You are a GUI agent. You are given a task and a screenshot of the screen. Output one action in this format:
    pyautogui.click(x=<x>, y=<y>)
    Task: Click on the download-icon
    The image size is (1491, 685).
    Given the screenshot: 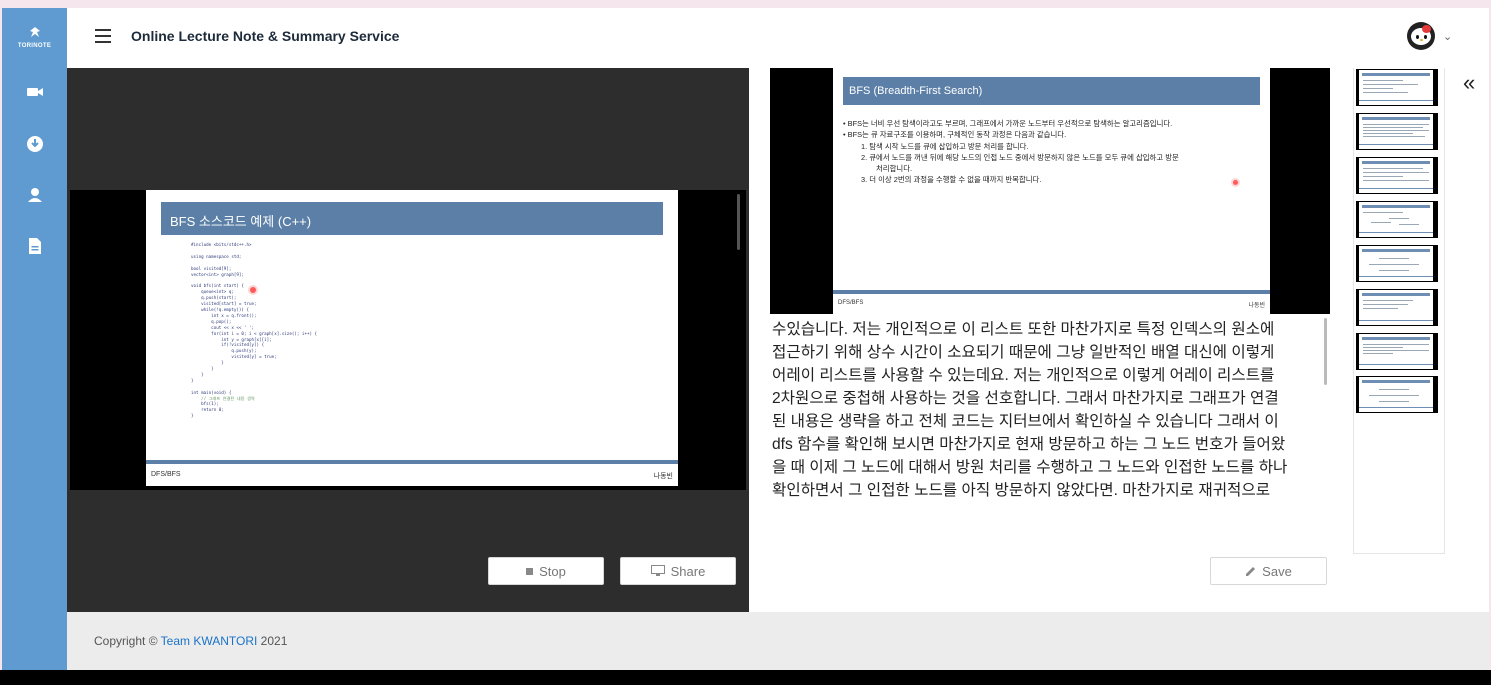 What is the action you would take?
    pyautogui.click(x=35, y=144)
    